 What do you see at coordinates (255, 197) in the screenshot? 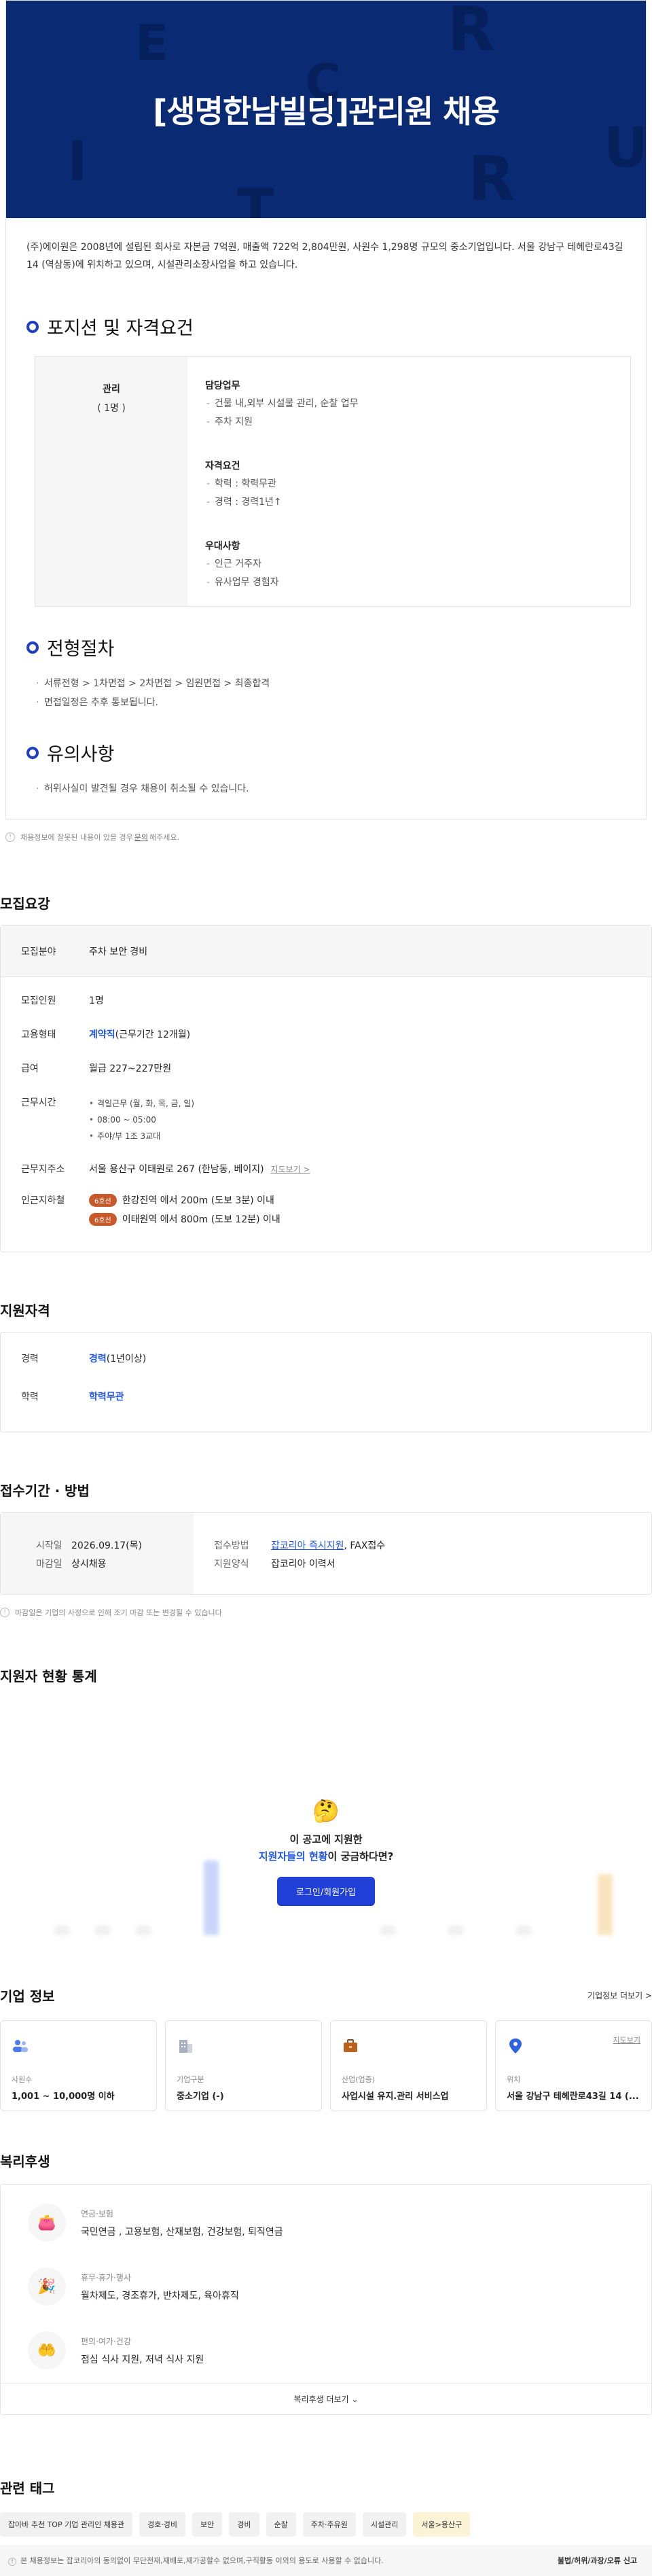
I see `hero-letter: T` at bounding box center [255, 197].